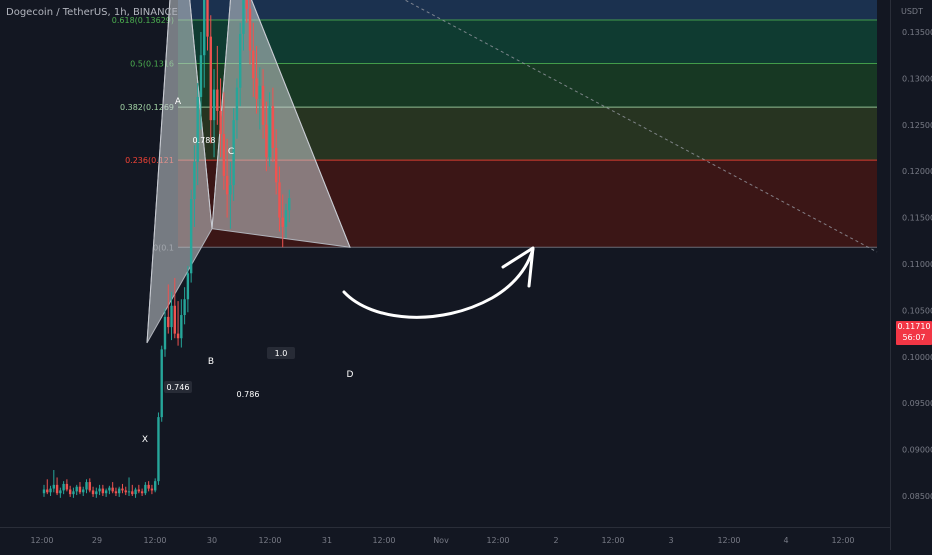 The height and width of the screenshot is (555, 932). What do you see at coordinates (204, 140) in the screenshot?
I see `pattern-ratio-label: 0.788` at bounding box center [204, 140].